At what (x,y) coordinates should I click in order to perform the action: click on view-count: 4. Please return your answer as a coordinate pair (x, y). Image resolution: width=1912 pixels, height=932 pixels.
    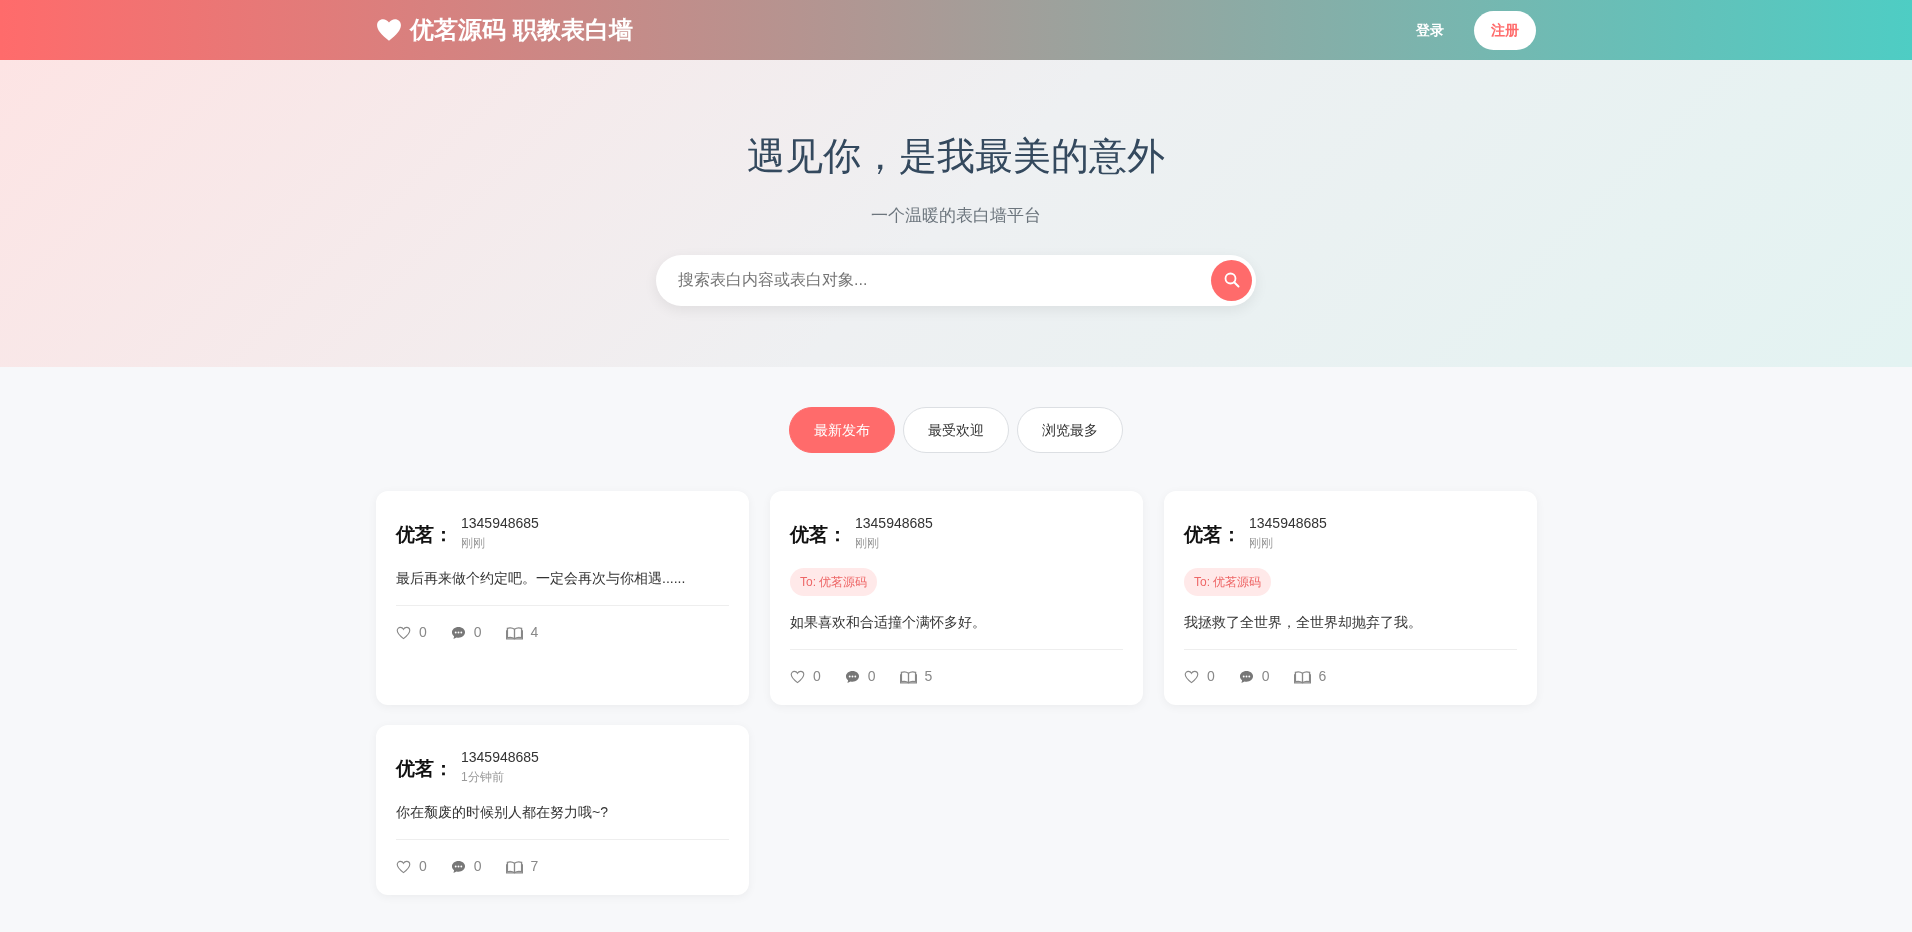
    Looking at the image, I should click on (534, 632).